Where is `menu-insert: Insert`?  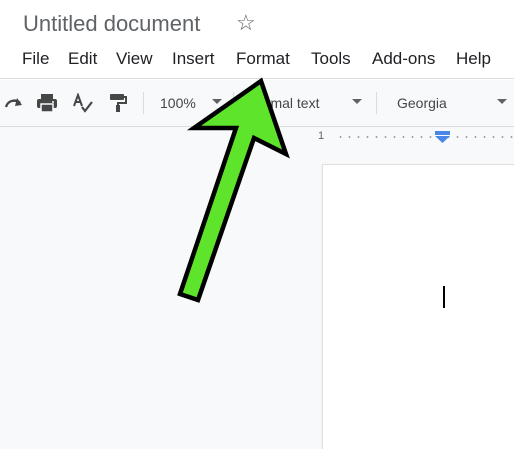
menu-insert: Insert is located at coordinates (193, 59).